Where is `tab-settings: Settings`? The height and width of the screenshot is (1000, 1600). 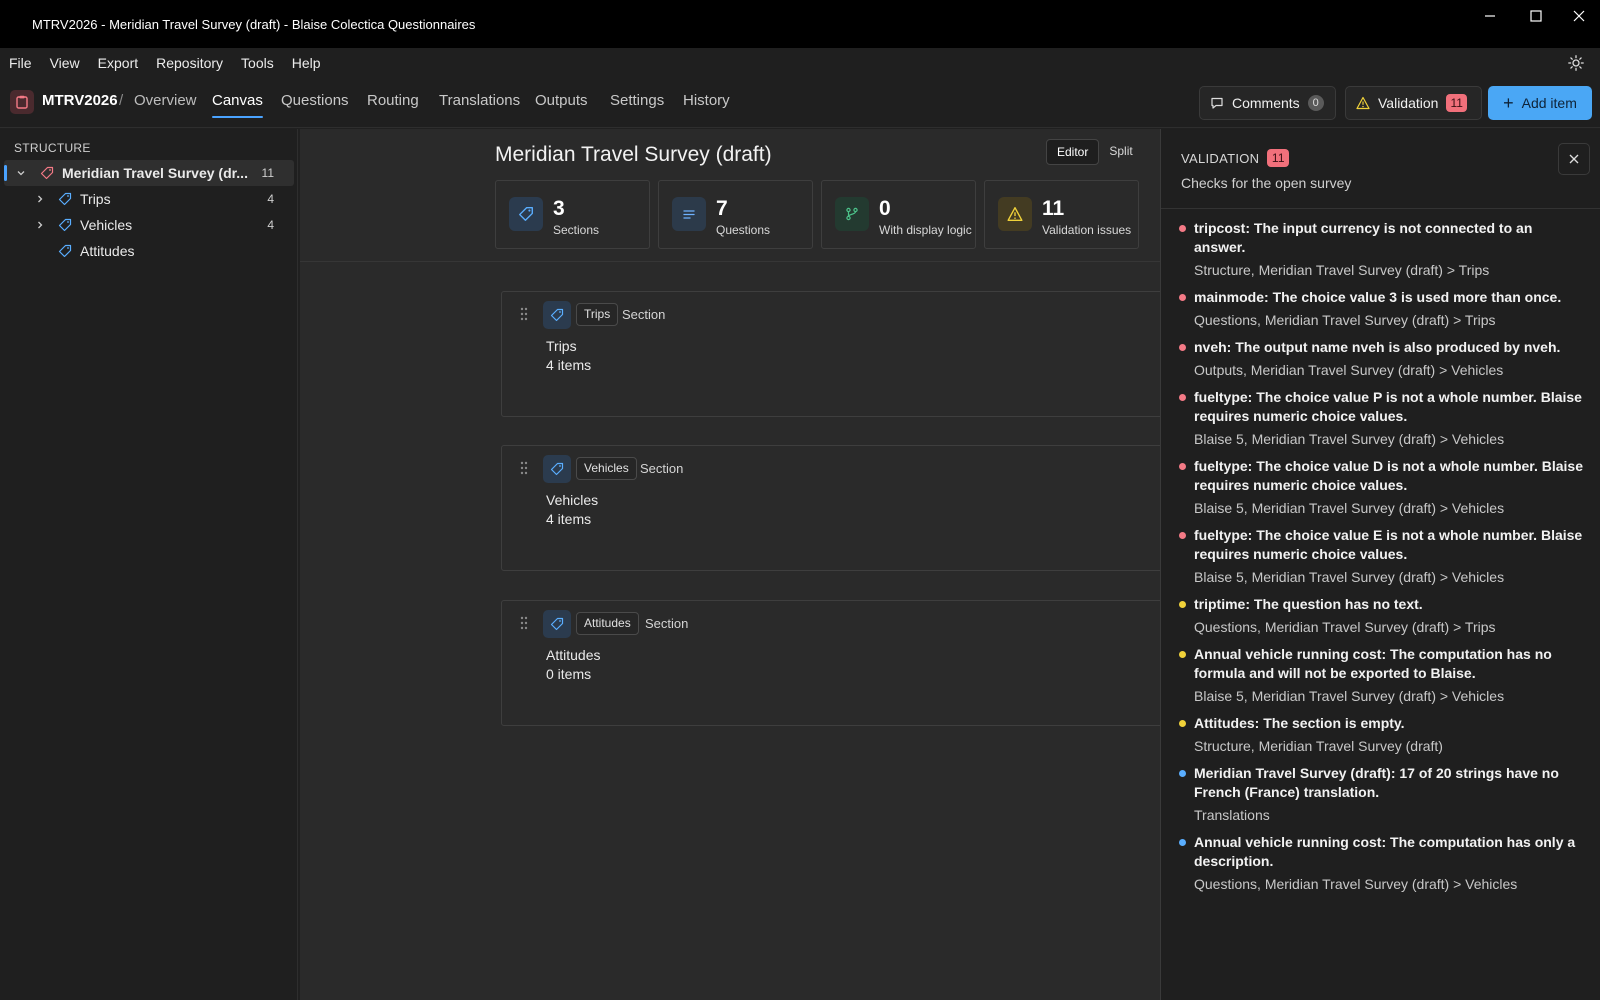 tab-settings: Settings is located at coordinates (637, 105).